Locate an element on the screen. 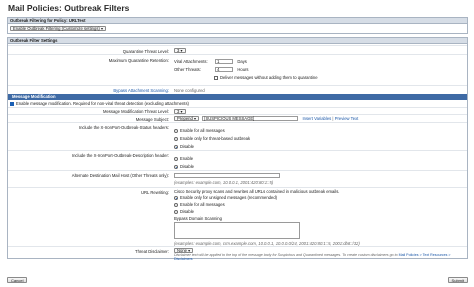 The height and width of the screenshot is (287, 474). alt-mailhost-input is located at coordinates (227, 176).